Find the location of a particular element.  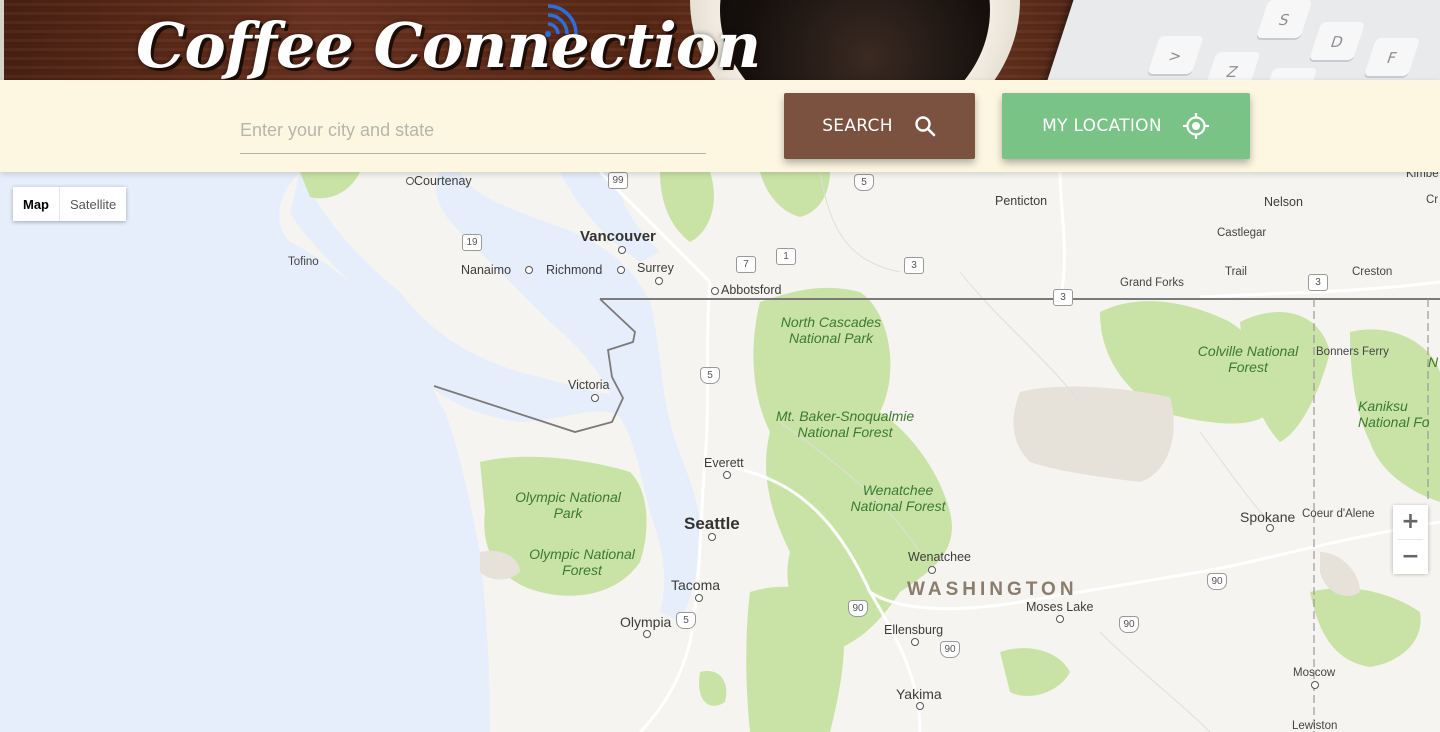

park-label-wenatchee-nf: Wenatchee National Forest is located at coordinates (898, 498).